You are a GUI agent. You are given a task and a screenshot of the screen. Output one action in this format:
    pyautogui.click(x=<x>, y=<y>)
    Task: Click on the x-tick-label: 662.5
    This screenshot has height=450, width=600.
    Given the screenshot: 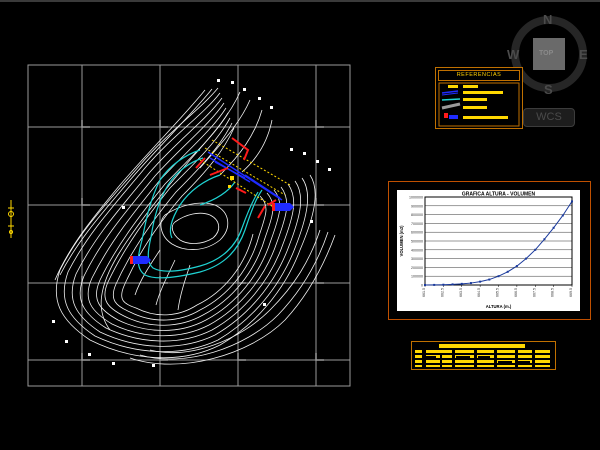 What is the action you would take?
    pyautogui.click(x=442, y=292)
    